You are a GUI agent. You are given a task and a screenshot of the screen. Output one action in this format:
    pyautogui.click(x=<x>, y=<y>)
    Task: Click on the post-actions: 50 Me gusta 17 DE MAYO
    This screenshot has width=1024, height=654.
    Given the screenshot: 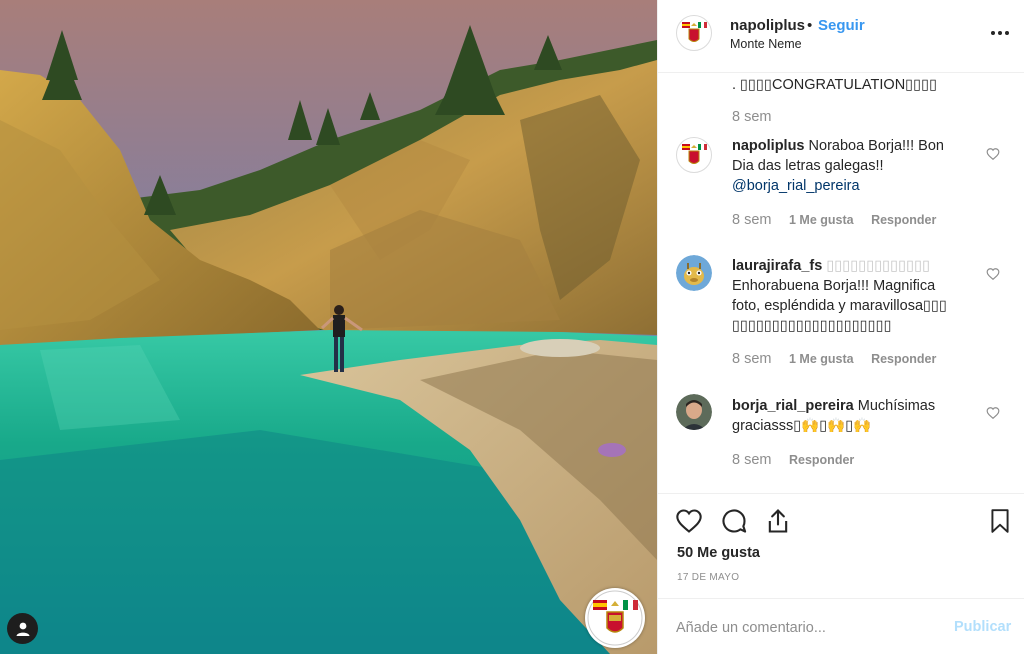 What is the action you would take?
    pyautogui.click(x=841, y=545)
    